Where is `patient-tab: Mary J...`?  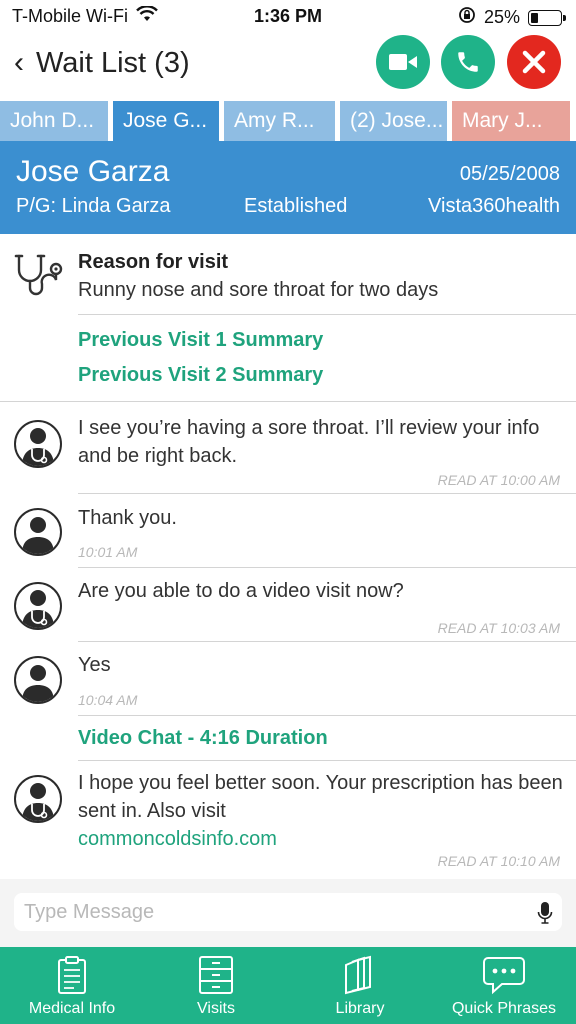
patient-tab: Mary J... is located at coordinates (511, 121).